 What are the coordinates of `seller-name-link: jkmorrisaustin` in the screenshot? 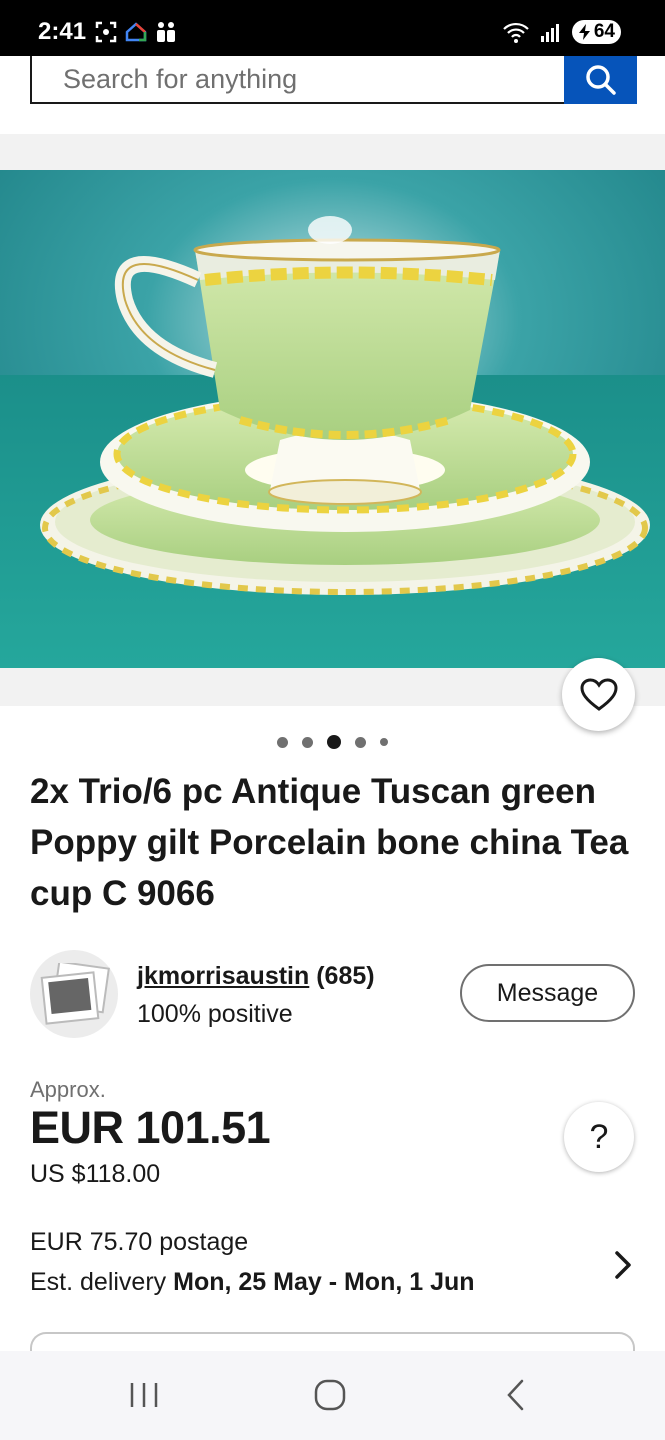 It's located at (223, 976).